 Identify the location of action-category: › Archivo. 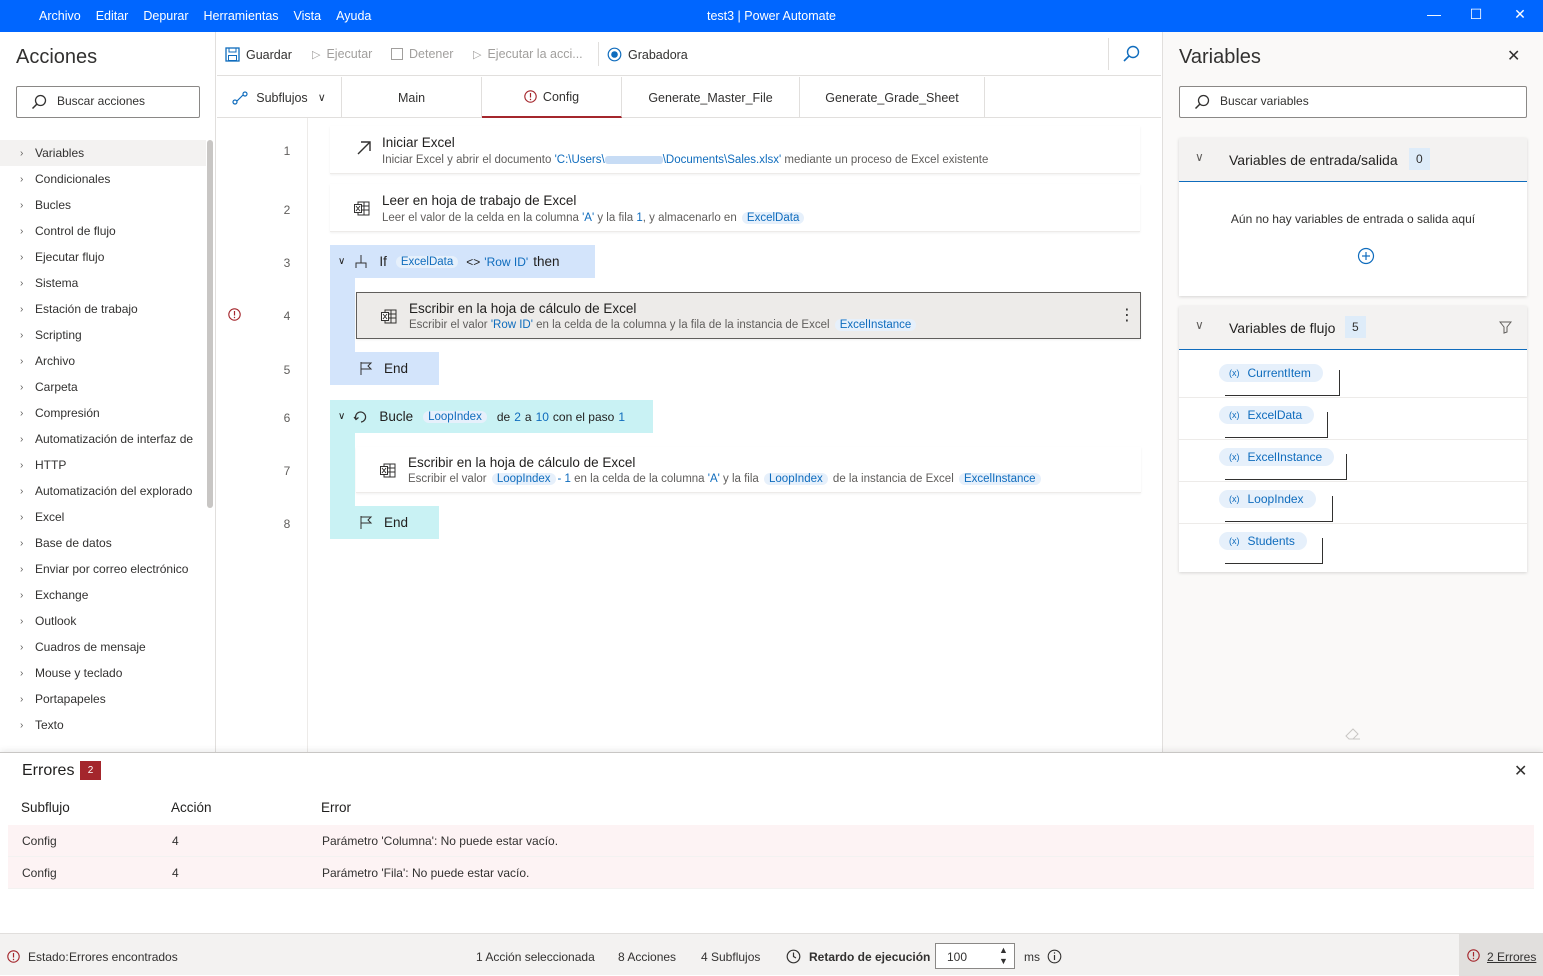
(103, 361).